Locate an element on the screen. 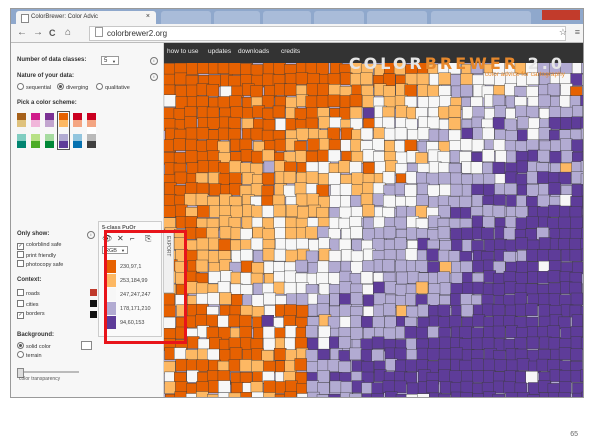  tab-background is located at coordinates (237, 17).